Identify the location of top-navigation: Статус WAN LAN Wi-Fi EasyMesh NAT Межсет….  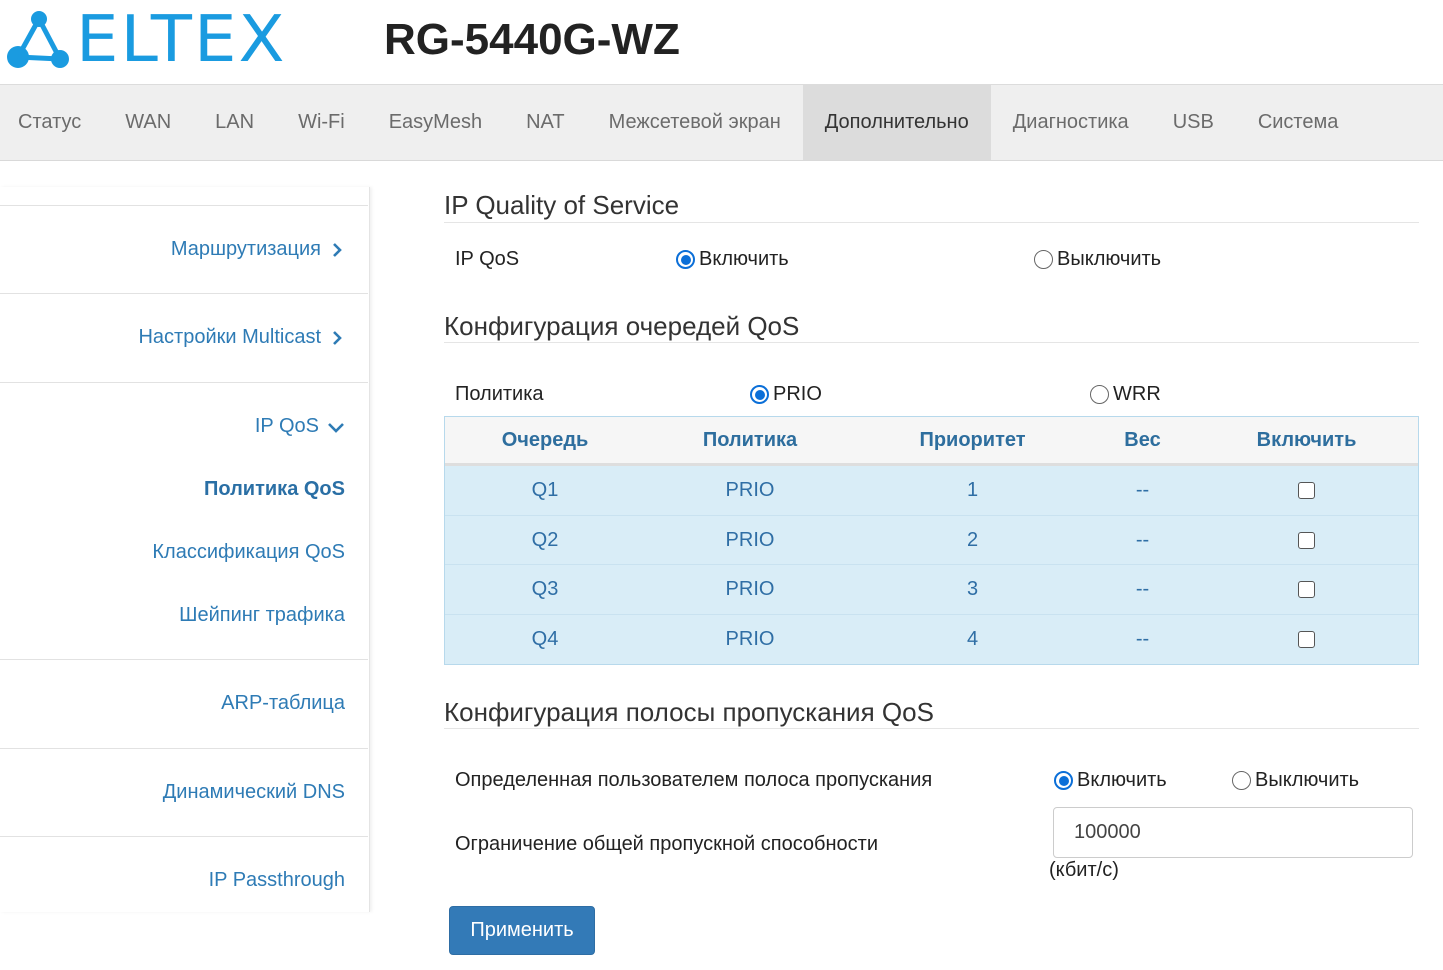
(721, 122).